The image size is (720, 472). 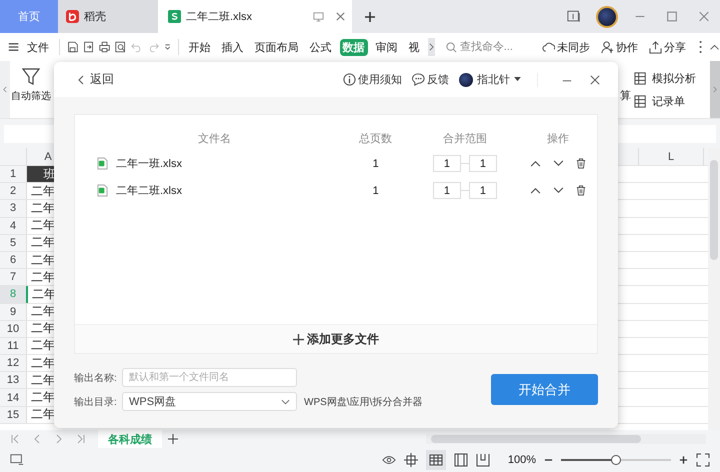 What do you see at coordinates (370, 16) in the screenshot?
I see `new-tab-icon` at bounding box center [370, 16].